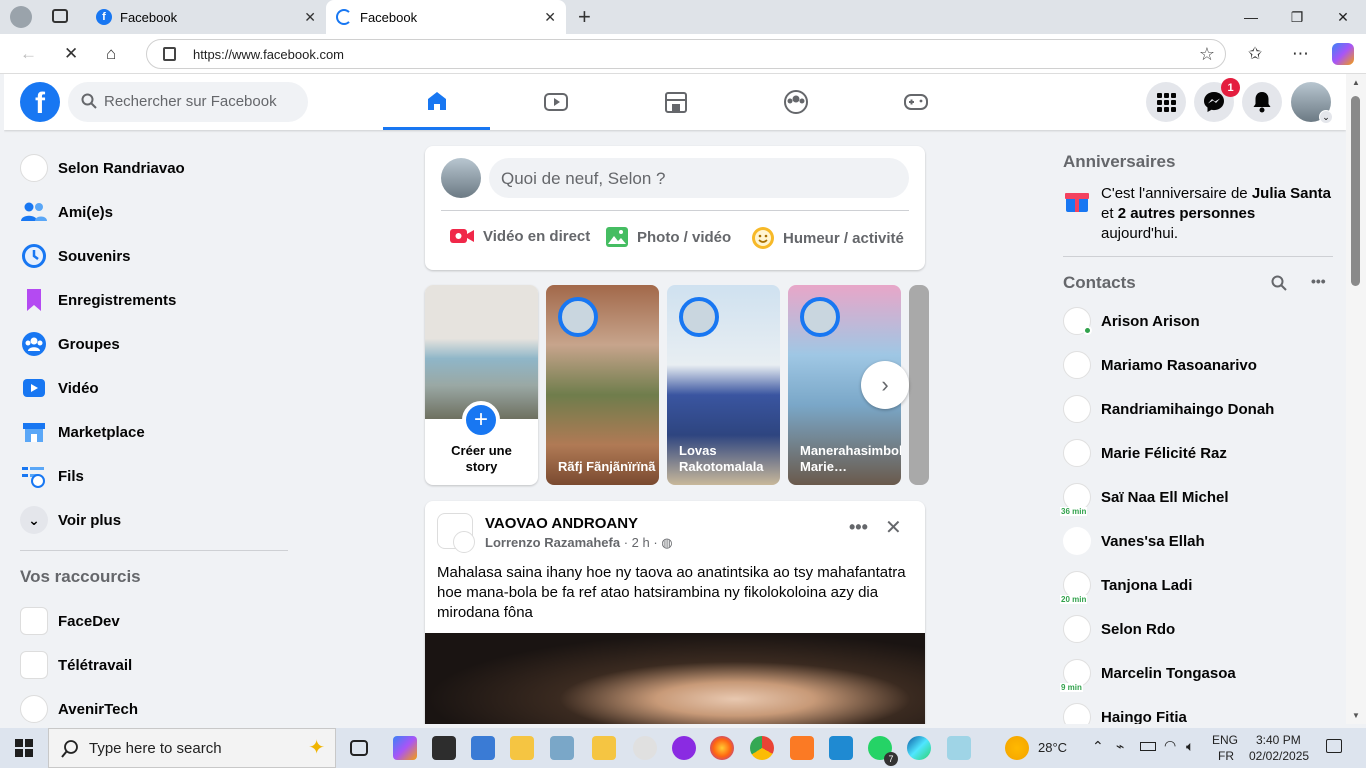 The height and width of the screenshot is (768, 1366). I want to click on file-explorer-icon, so click(604, 748).